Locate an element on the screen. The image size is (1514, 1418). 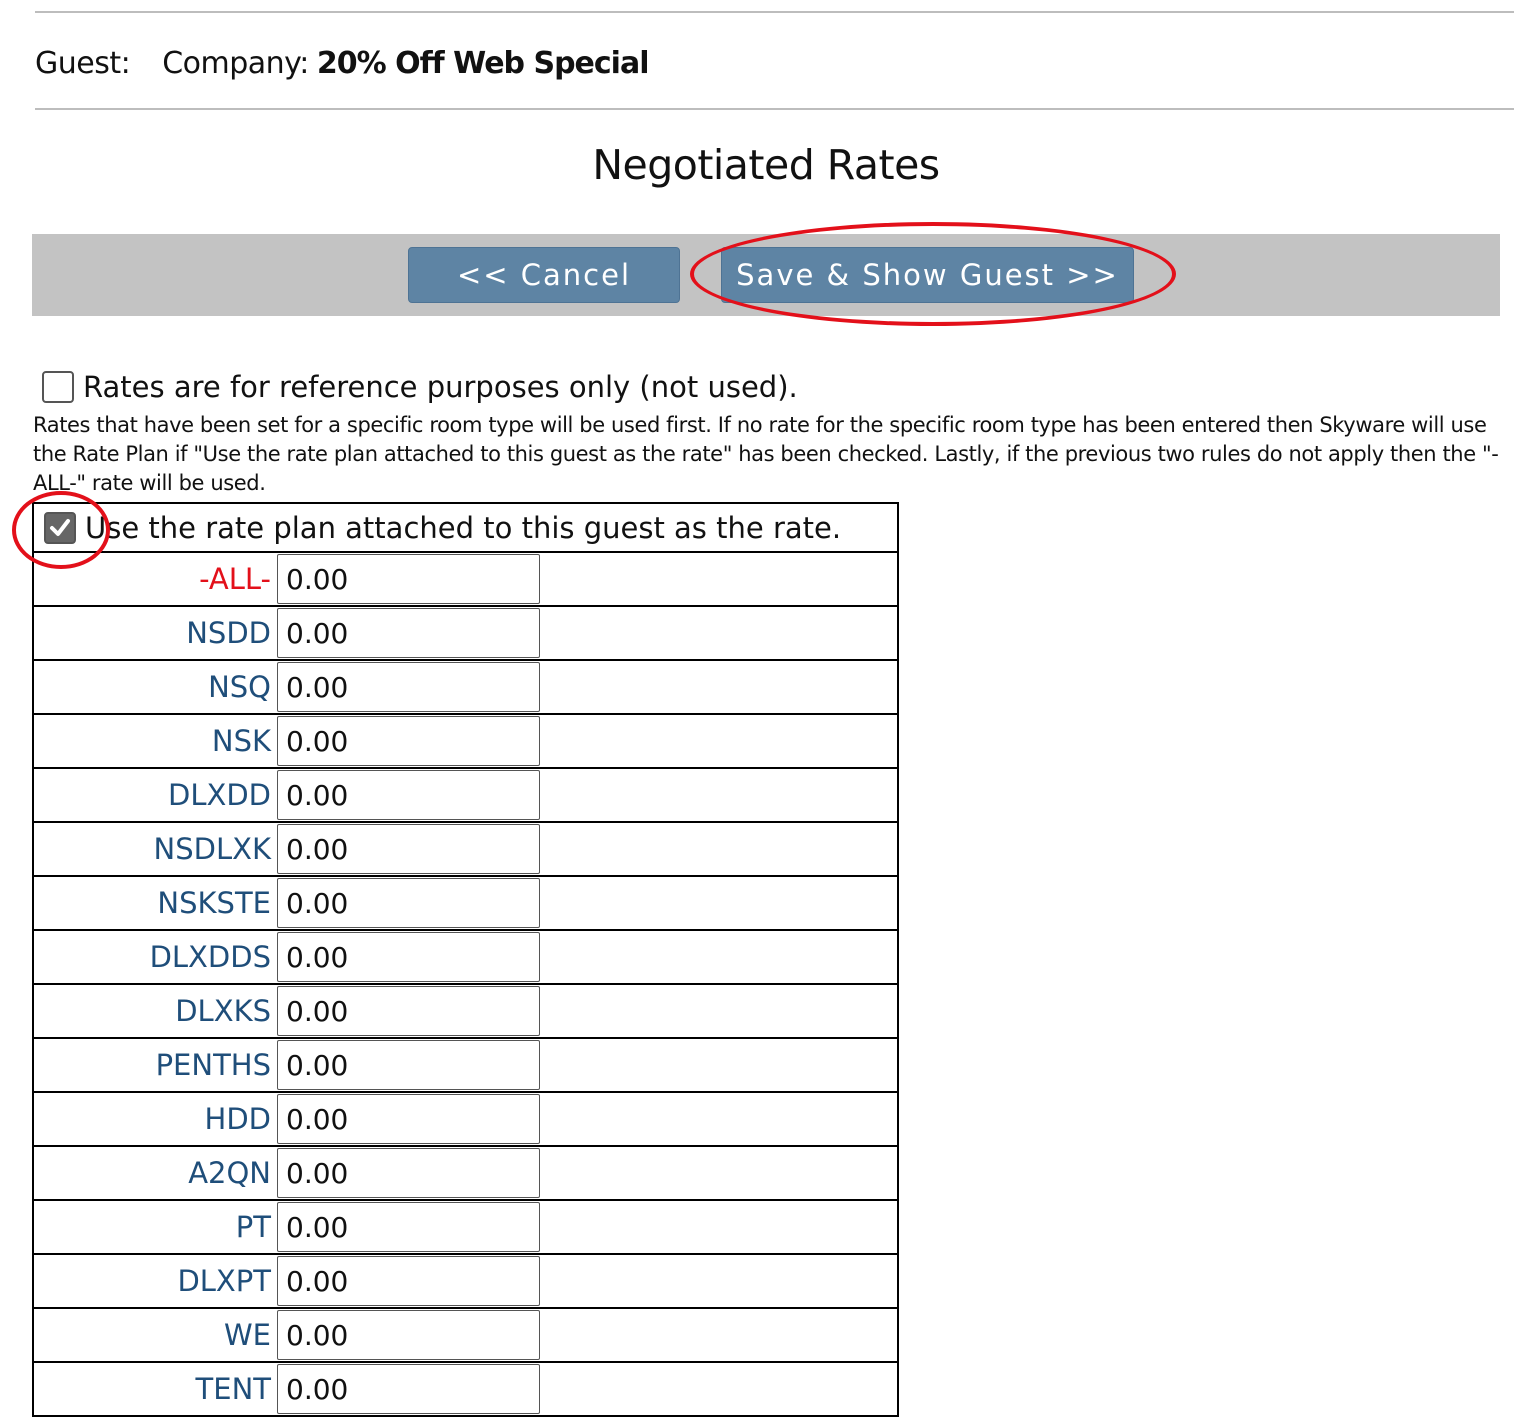
rate-cell: WE 0.00 is located at coordinates (289, 1335).